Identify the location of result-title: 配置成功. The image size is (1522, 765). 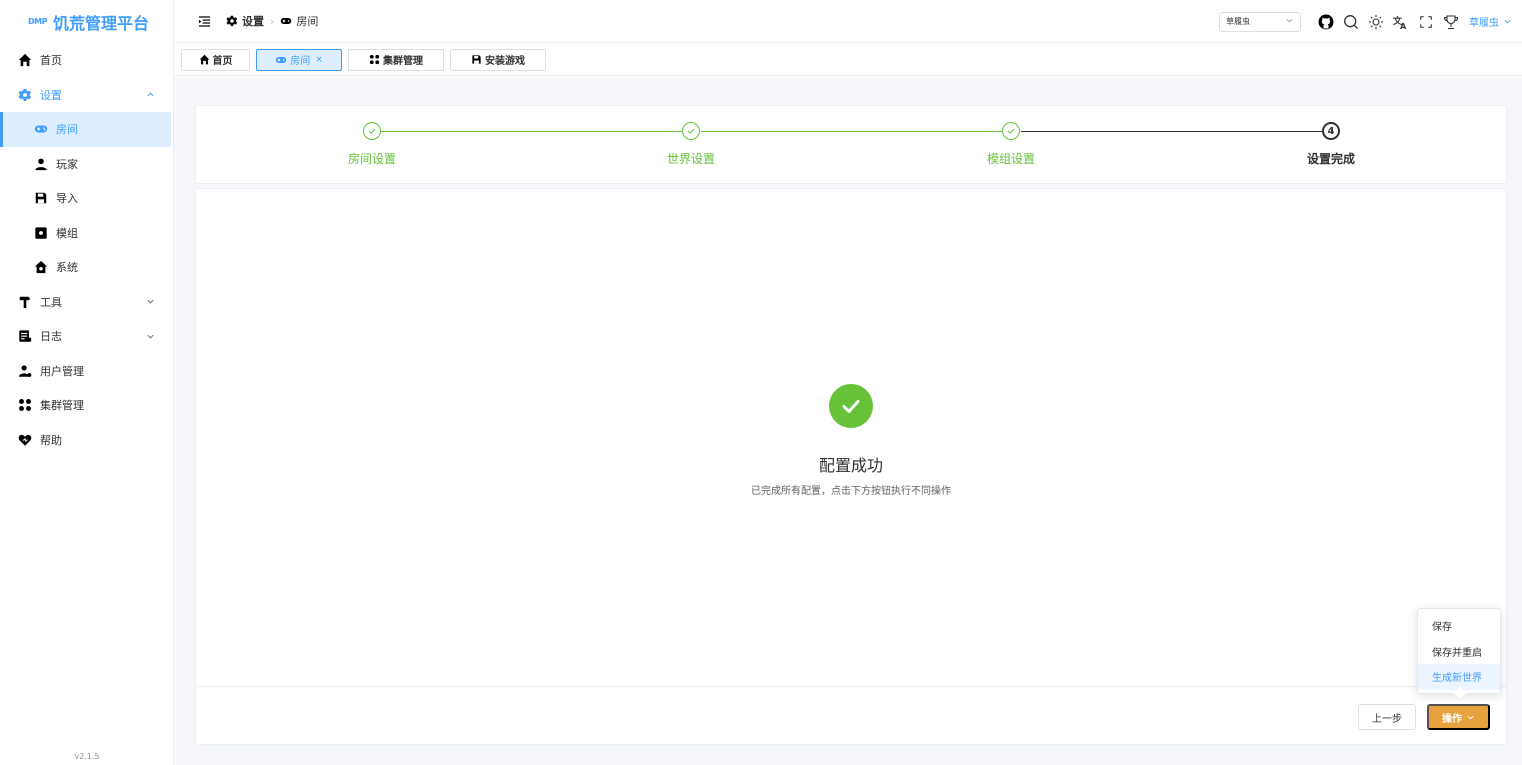
(850, 465).